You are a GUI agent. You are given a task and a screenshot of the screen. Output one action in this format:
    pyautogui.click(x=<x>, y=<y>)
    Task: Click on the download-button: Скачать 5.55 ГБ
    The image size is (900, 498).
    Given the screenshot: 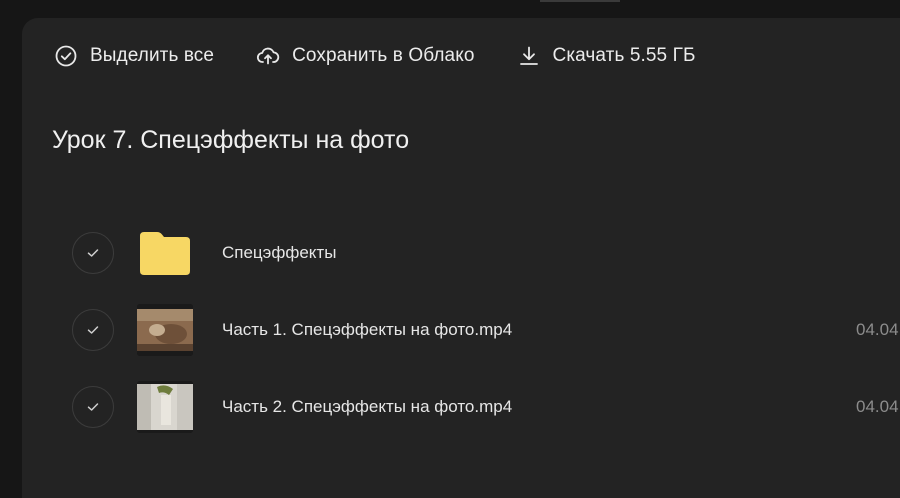 What is the action you would take?
    pyautogui.click(x=606, y=56)
    